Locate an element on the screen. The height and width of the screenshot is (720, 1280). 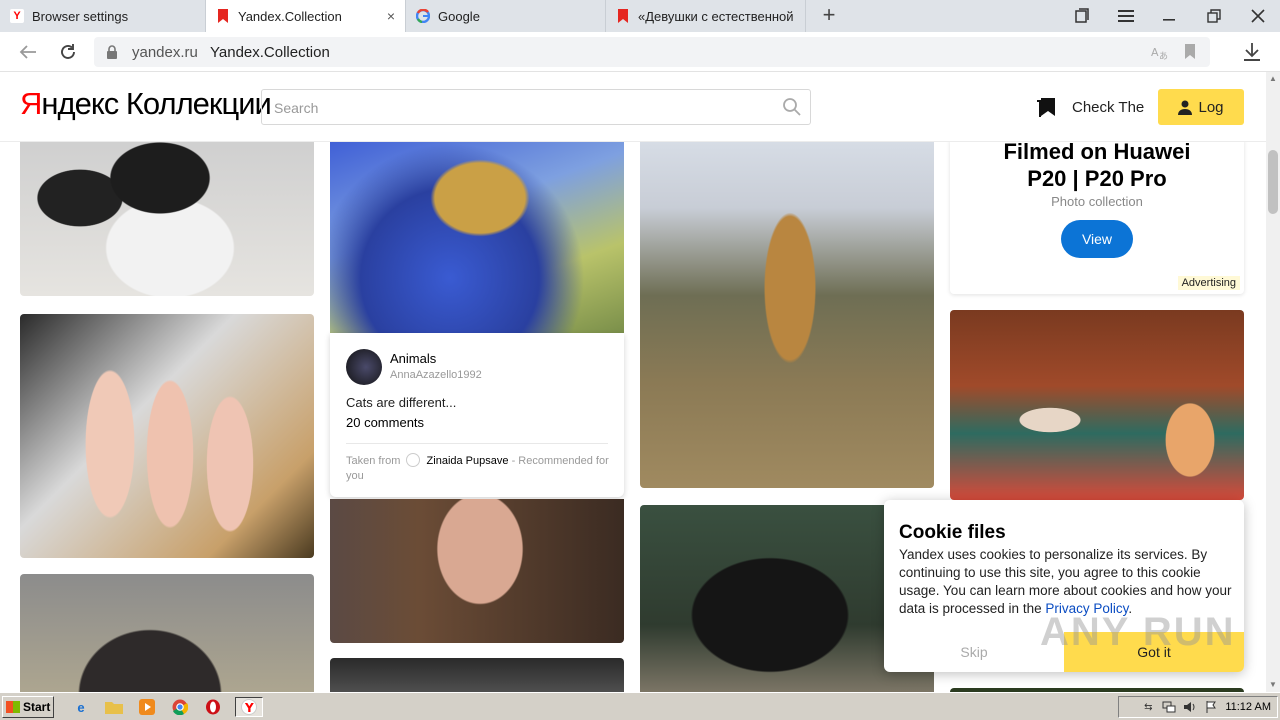
address-bar: yandex.ru Yandex.Collection Aあ is located at coordinates (640, 52).